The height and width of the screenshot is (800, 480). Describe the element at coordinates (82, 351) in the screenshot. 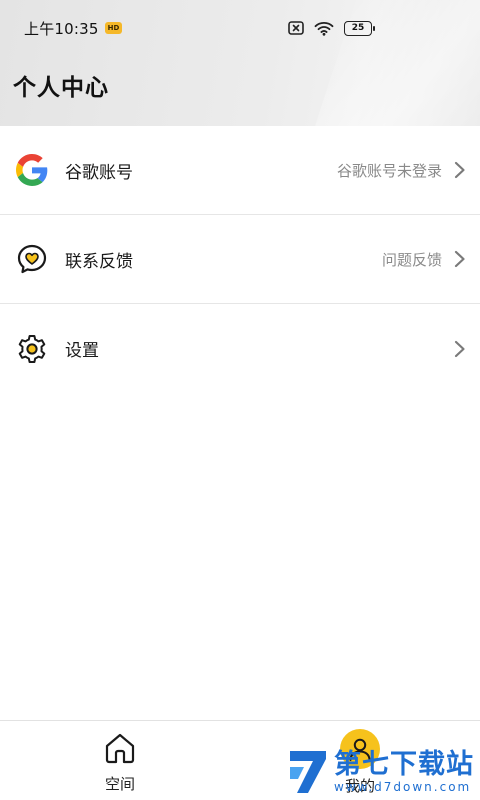

I see `menu-label-settings: 设置` at that location.